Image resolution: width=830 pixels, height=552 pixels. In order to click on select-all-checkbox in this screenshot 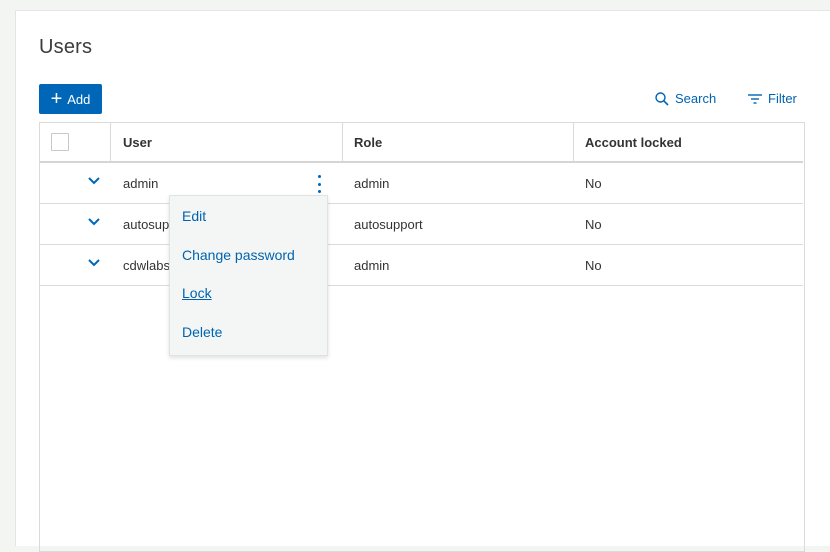, I will do `click(60, 142)`.